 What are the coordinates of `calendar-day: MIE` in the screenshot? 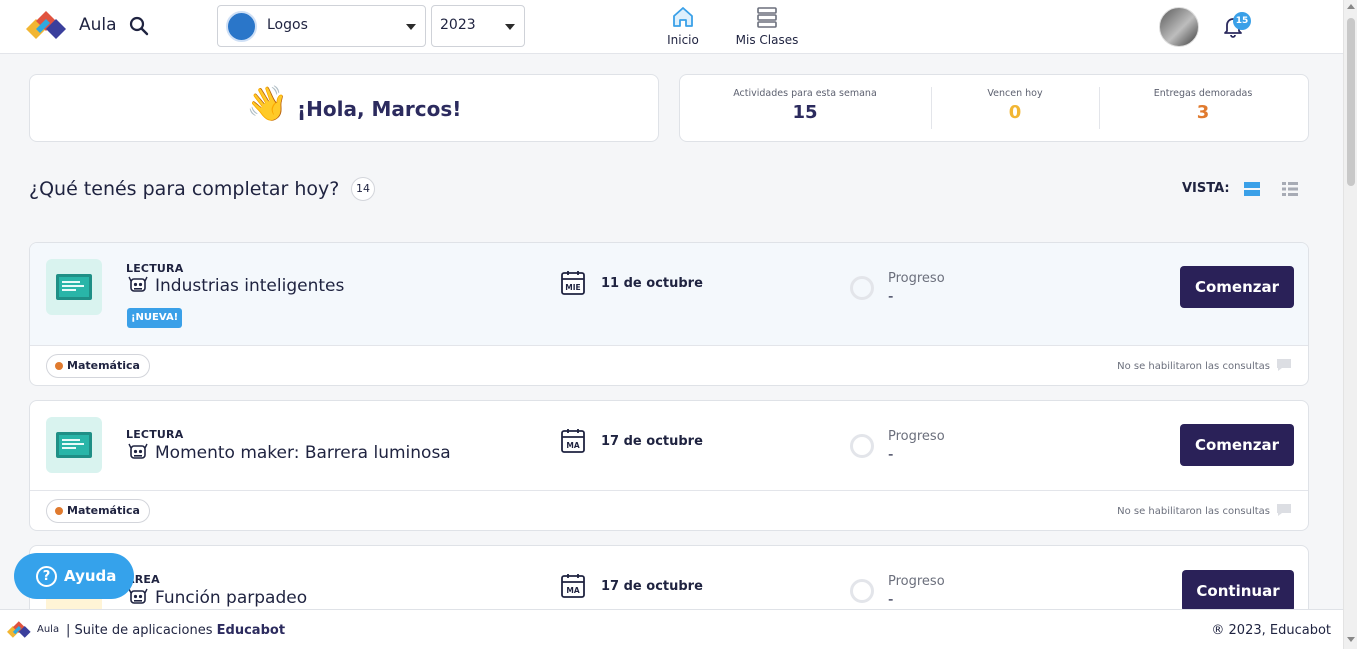 It's located at (572, 287).